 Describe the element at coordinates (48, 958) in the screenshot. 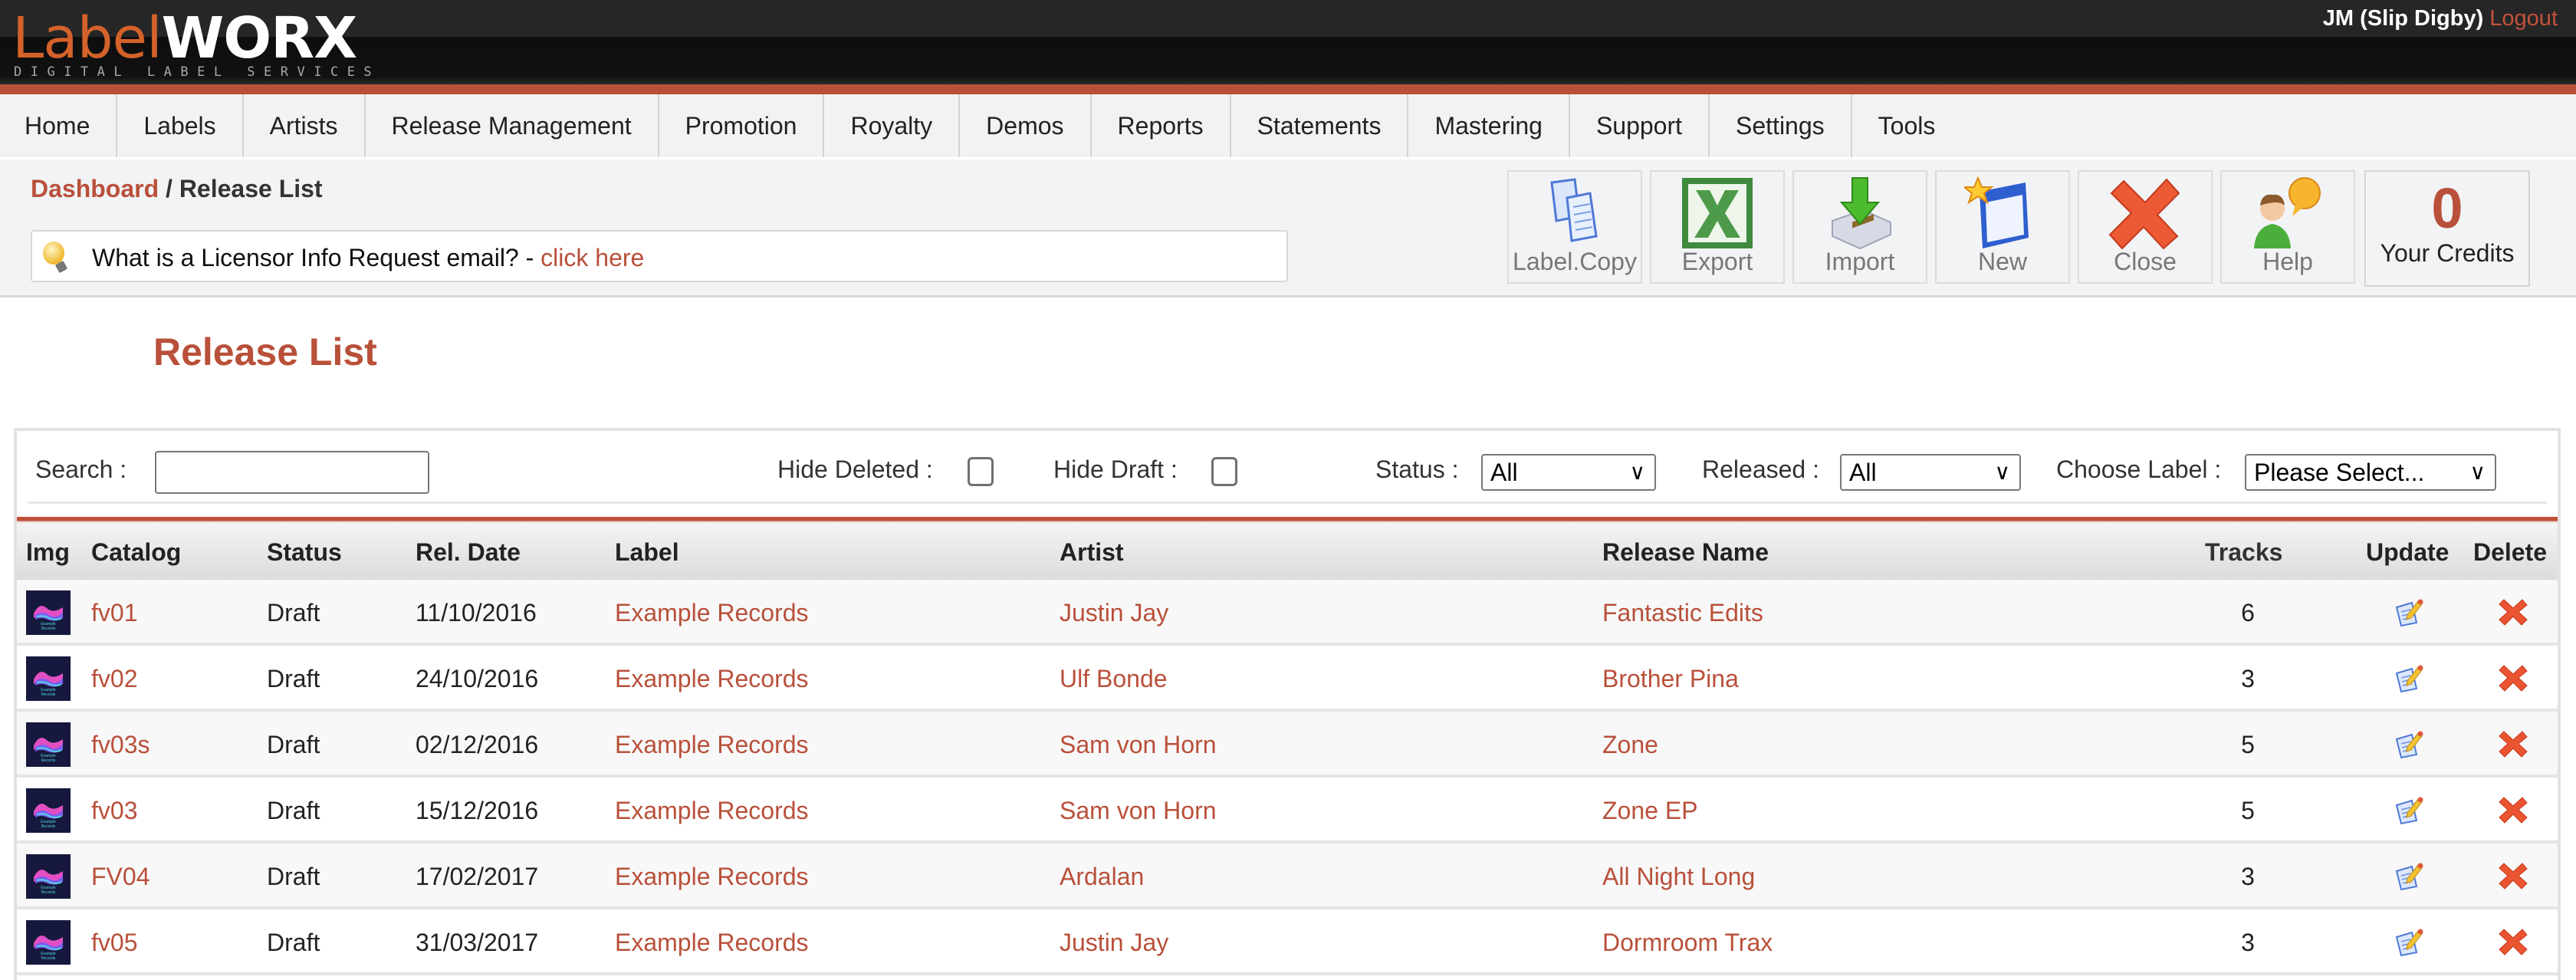

I see `thumbnail-text-2: Records` at that location.